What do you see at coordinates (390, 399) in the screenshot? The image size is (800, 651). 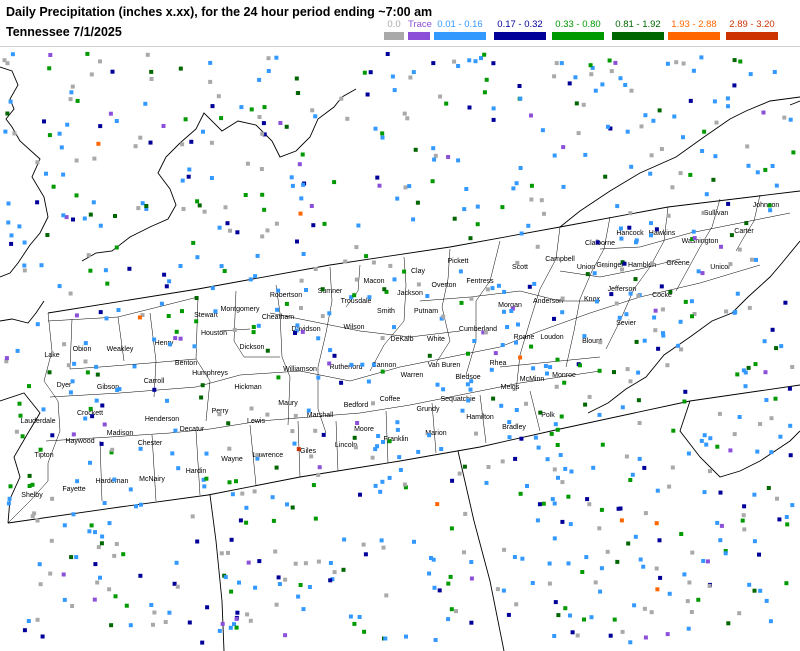 I see `county-label-coffee: Coffee` at bounding box center [390, 399].